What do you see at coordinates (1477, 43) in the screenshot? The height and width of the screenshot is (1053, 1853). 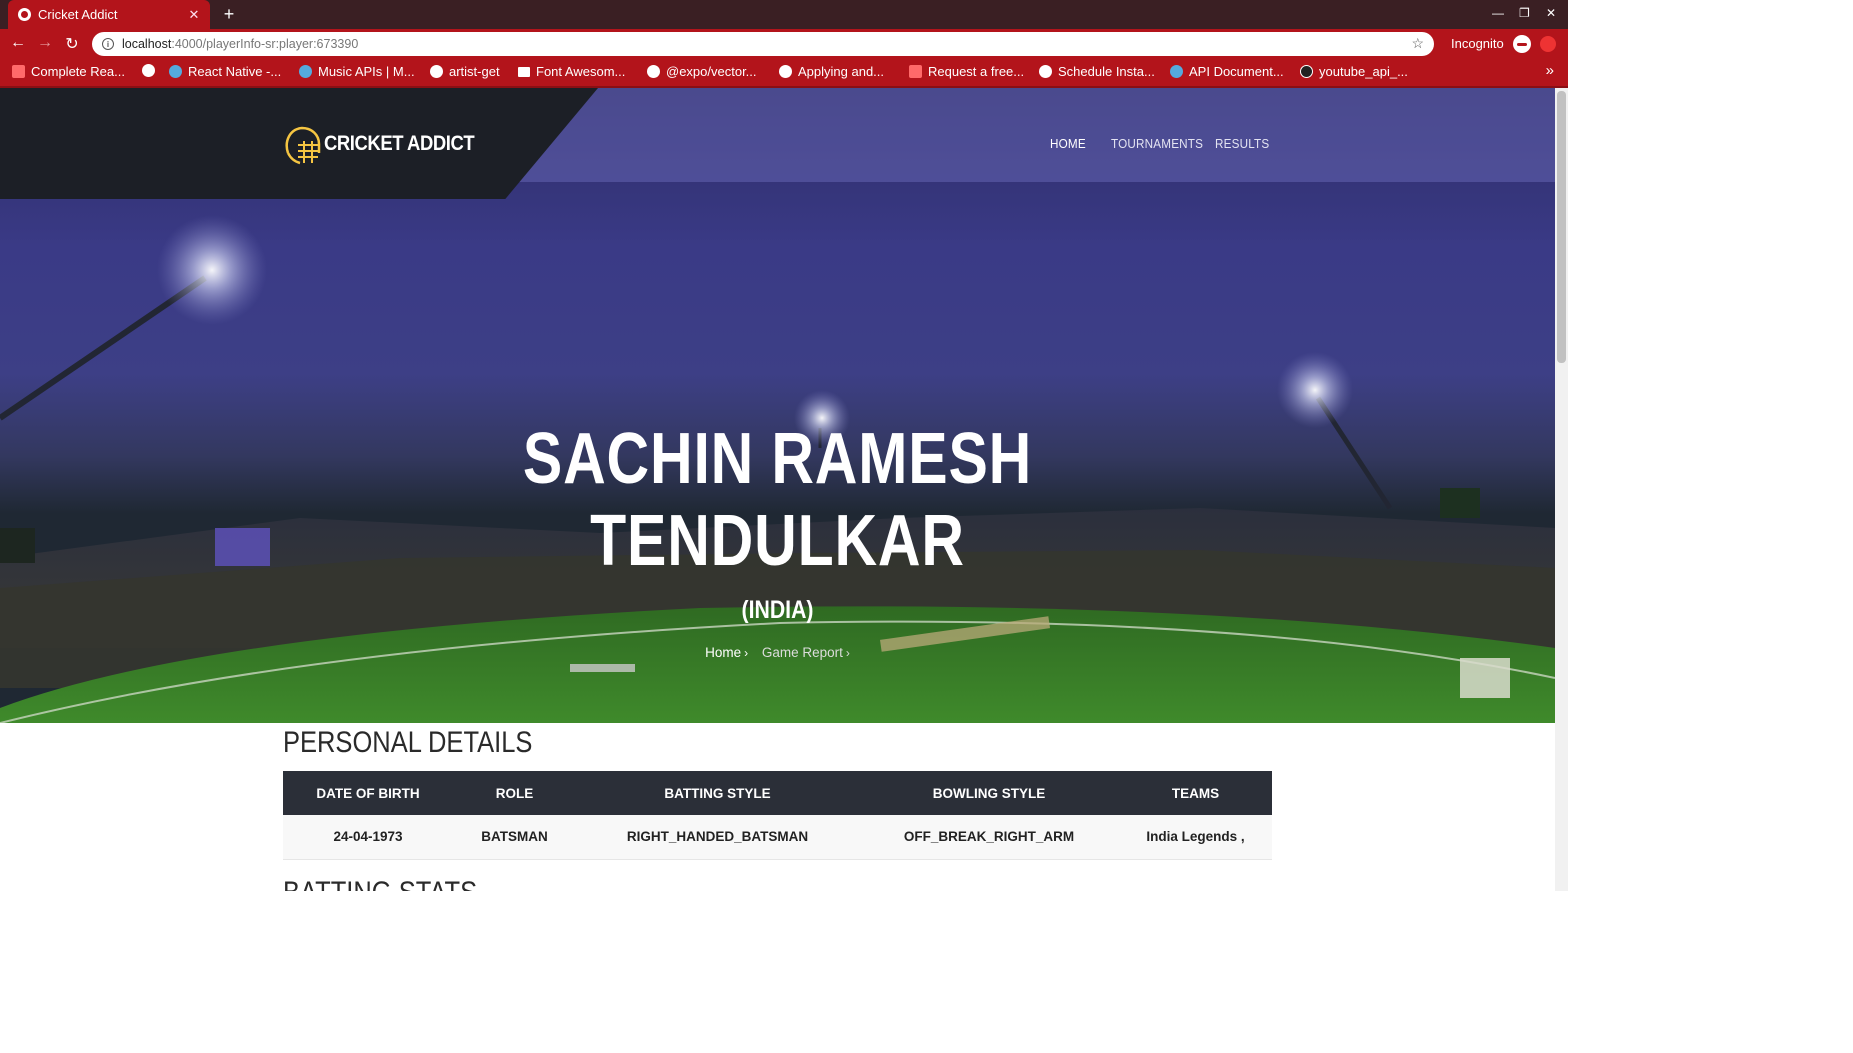 I see `incognito-label: Incognito` at bounding box center [1477, 43].